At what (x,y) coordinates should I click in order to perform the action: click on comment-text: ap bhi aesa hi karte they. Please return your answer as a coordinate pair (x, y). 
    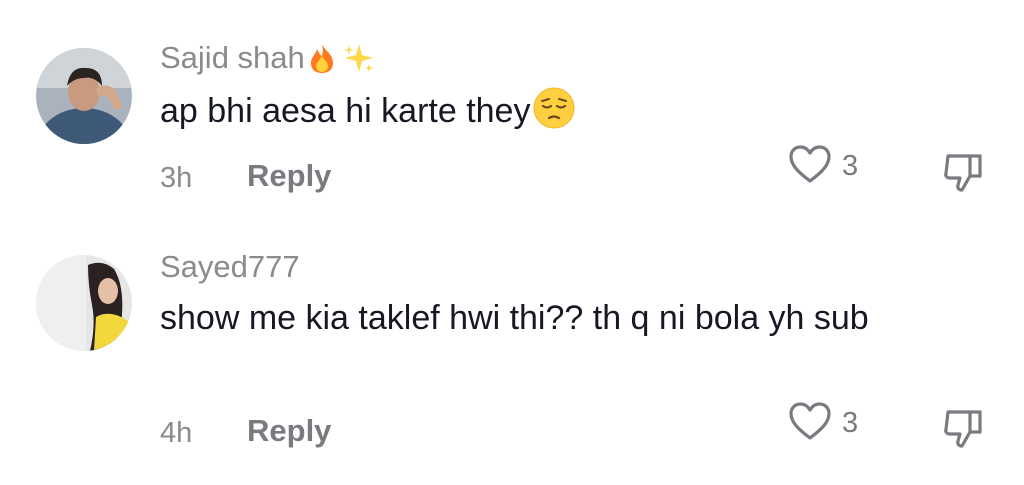
    Looking at the image, I should click on (560, 114).